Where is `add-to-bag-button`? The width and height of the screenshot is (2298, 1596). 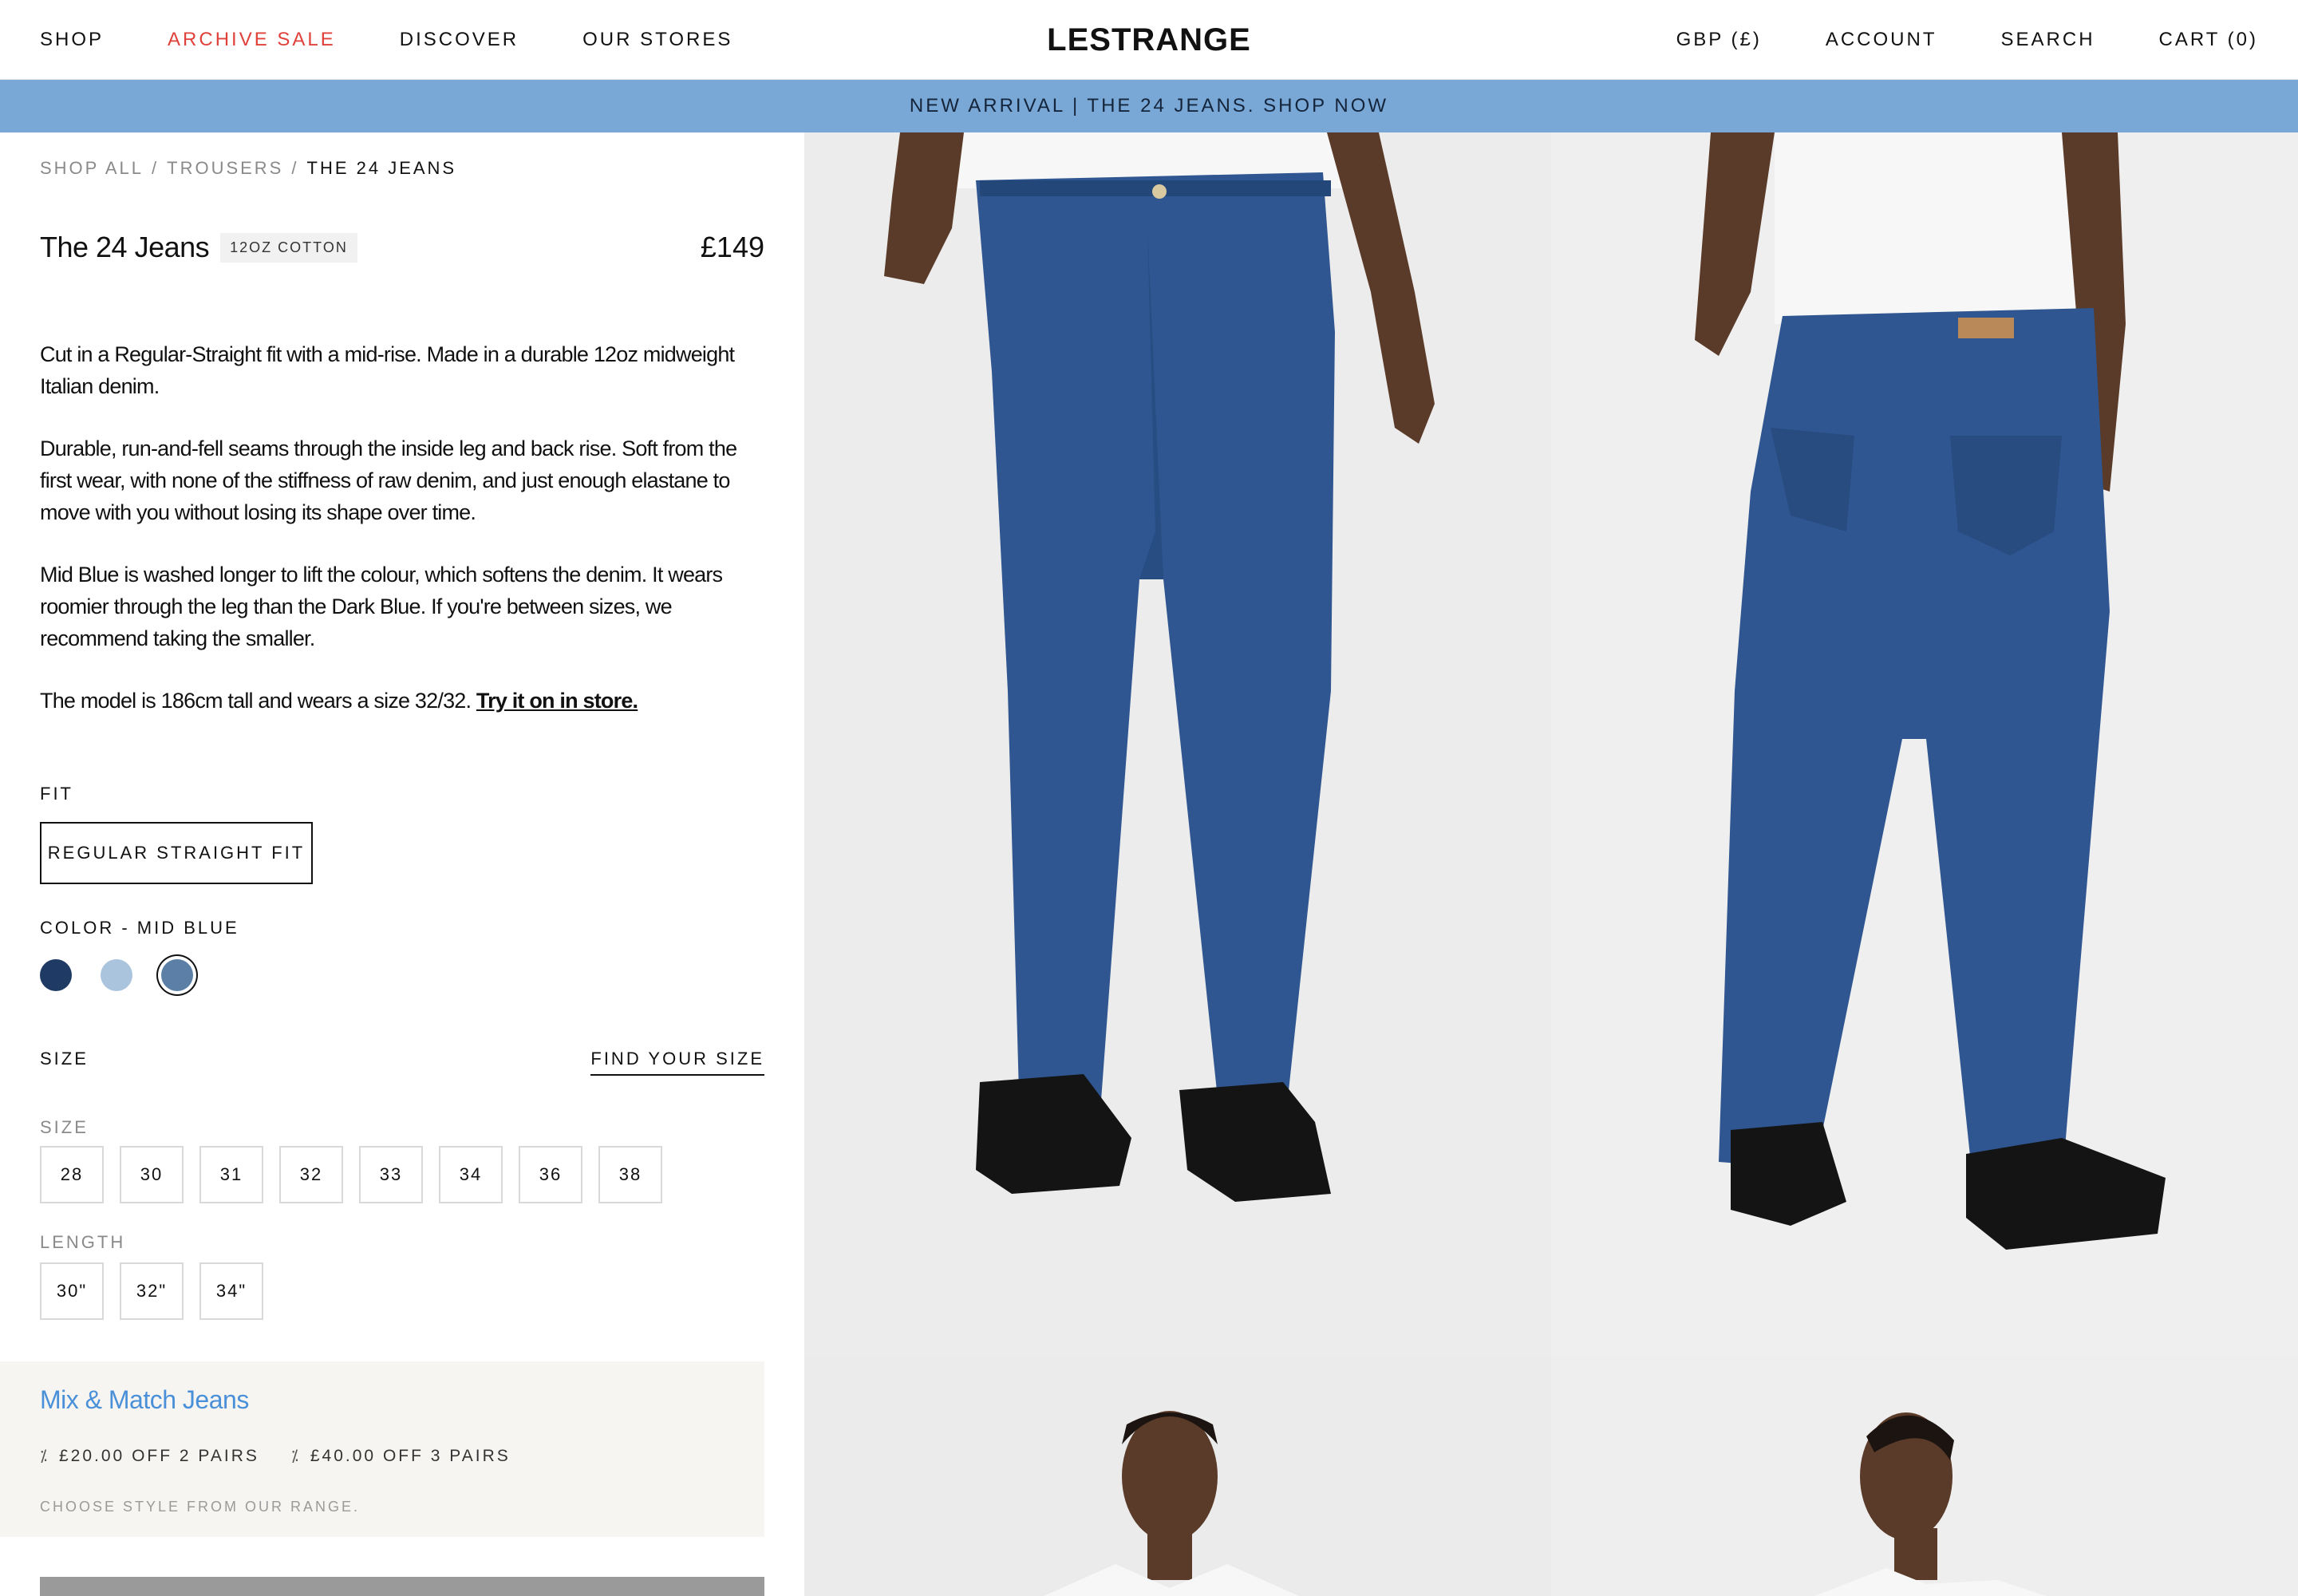
add-to-bag-button is located at coordinates (402, 1586).